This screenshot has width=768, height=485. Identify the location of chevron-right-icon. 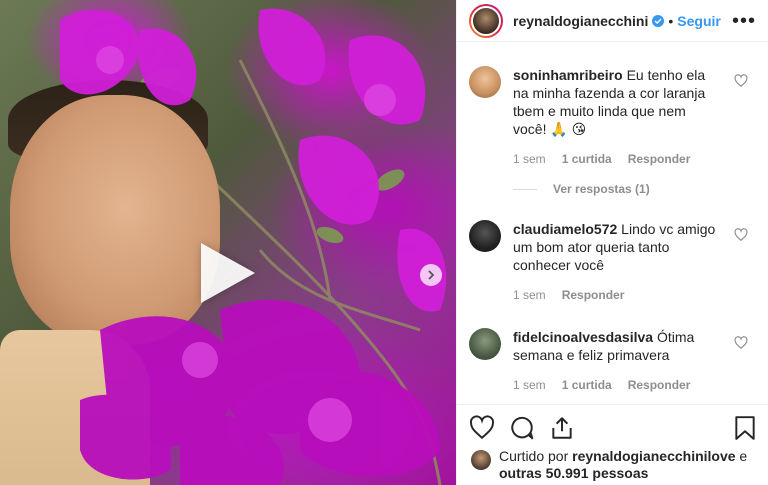
(431, 275).